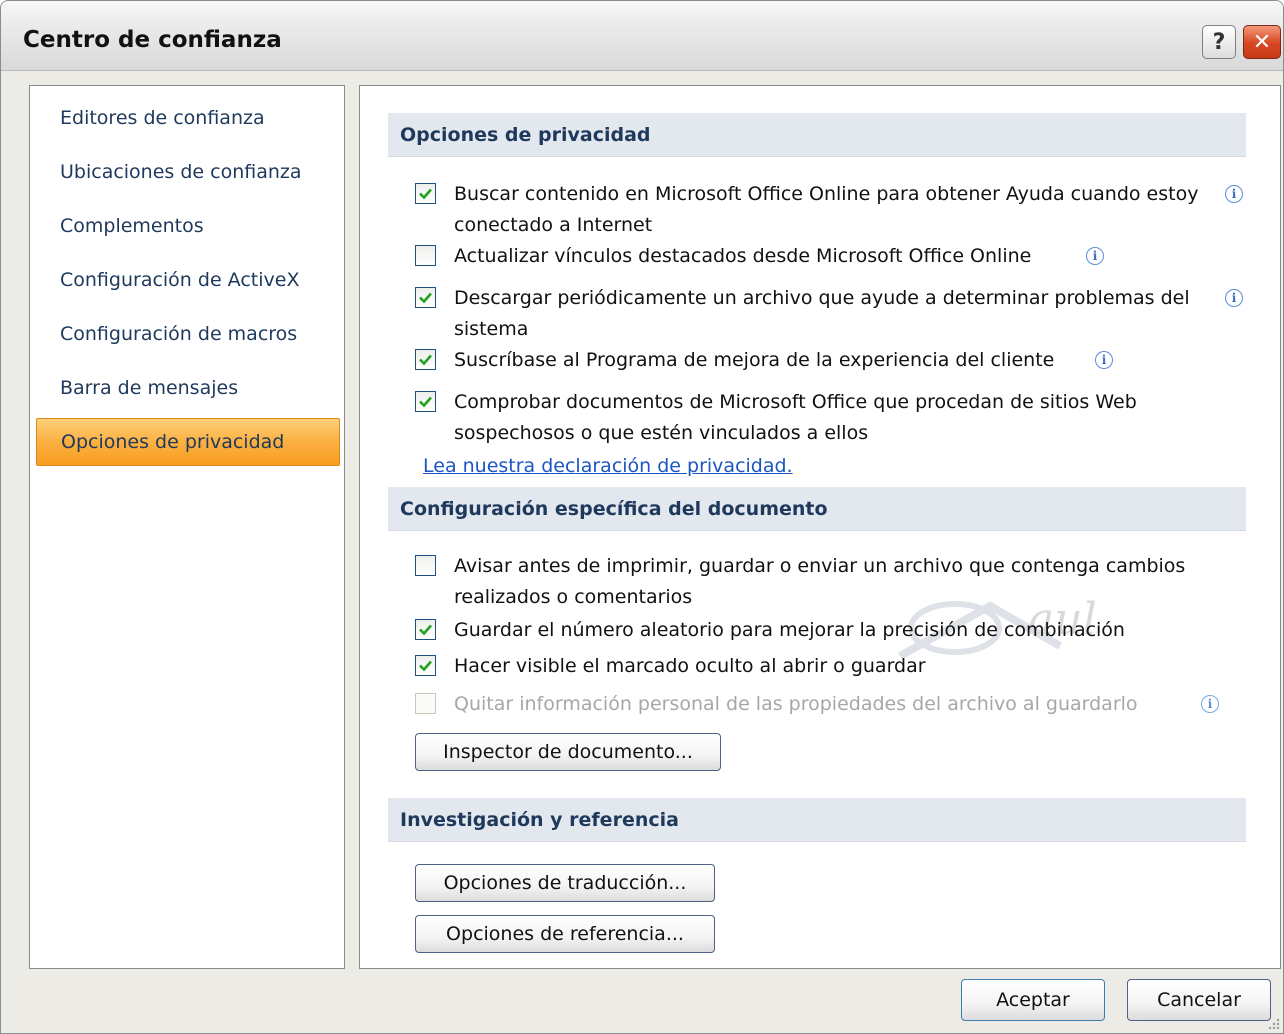  Describe the element at coordinates (817, 135) in the screenshot. I see `section-header-privacy: Opciones de privacidad` at that location.